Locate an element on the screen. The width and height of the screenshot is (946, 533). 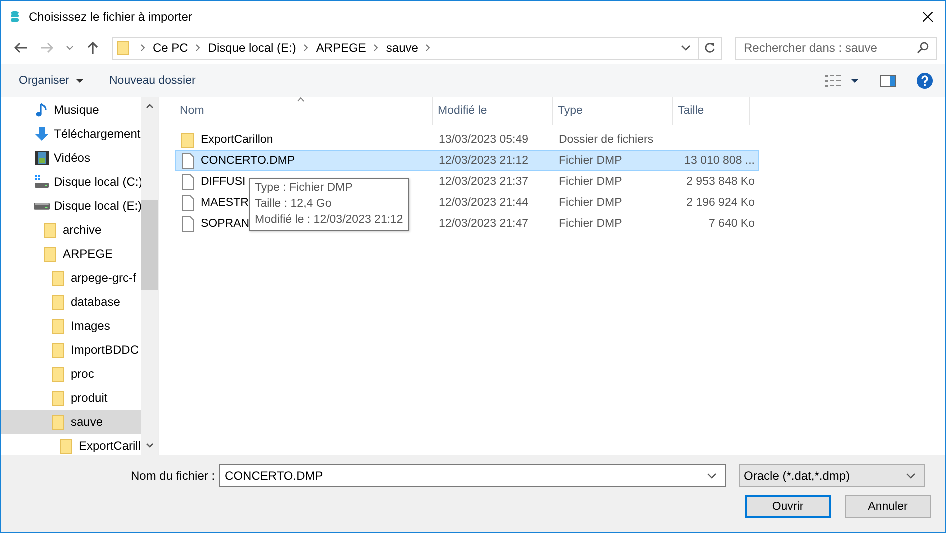
preview-pane-icon is located at coordinates (888, 80).